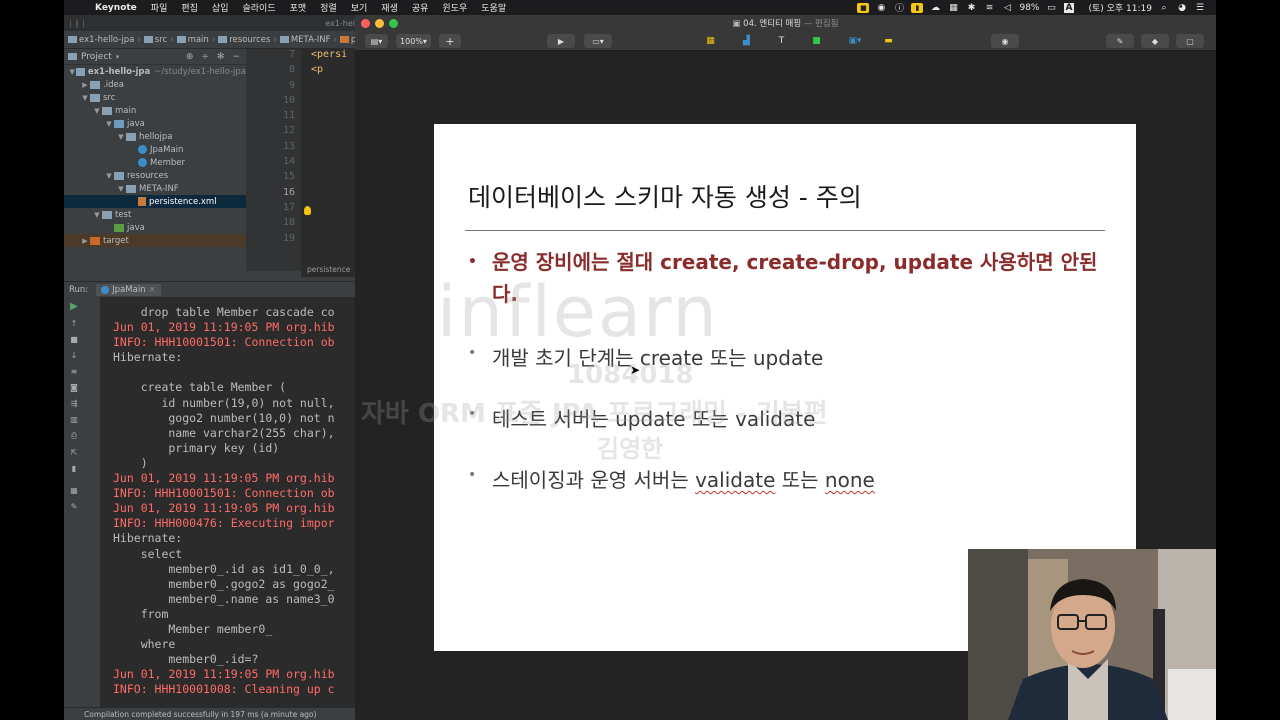 The height and width of the screenshot is (720, 1280). I want to click on menu-share: 공유, so click(420, 7).